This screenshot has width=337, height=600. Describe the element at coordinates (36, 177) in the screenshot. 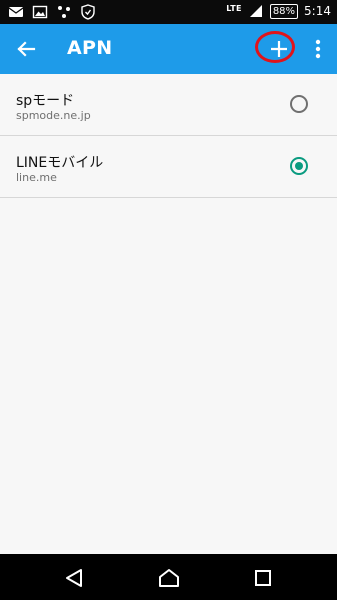

I see `apn-address: line.me` at that location.